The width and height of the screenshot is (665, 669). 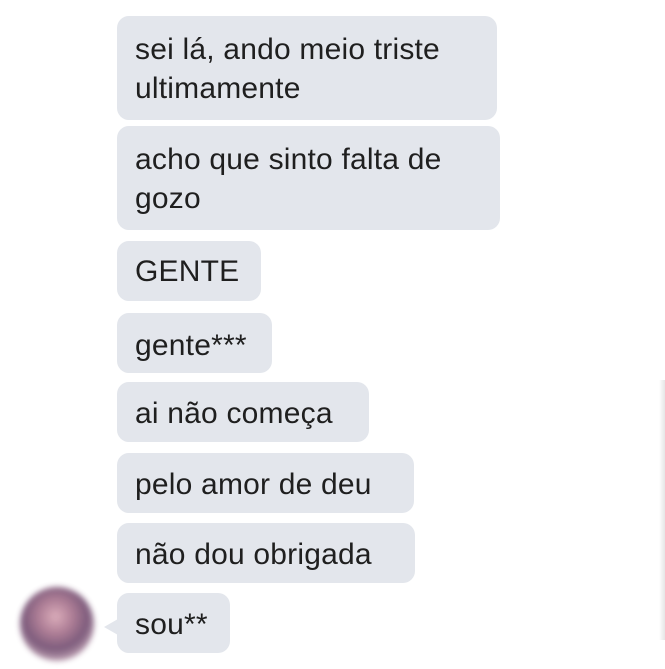 I want to click on scrollbar-edge, so click(x=662, y=510).